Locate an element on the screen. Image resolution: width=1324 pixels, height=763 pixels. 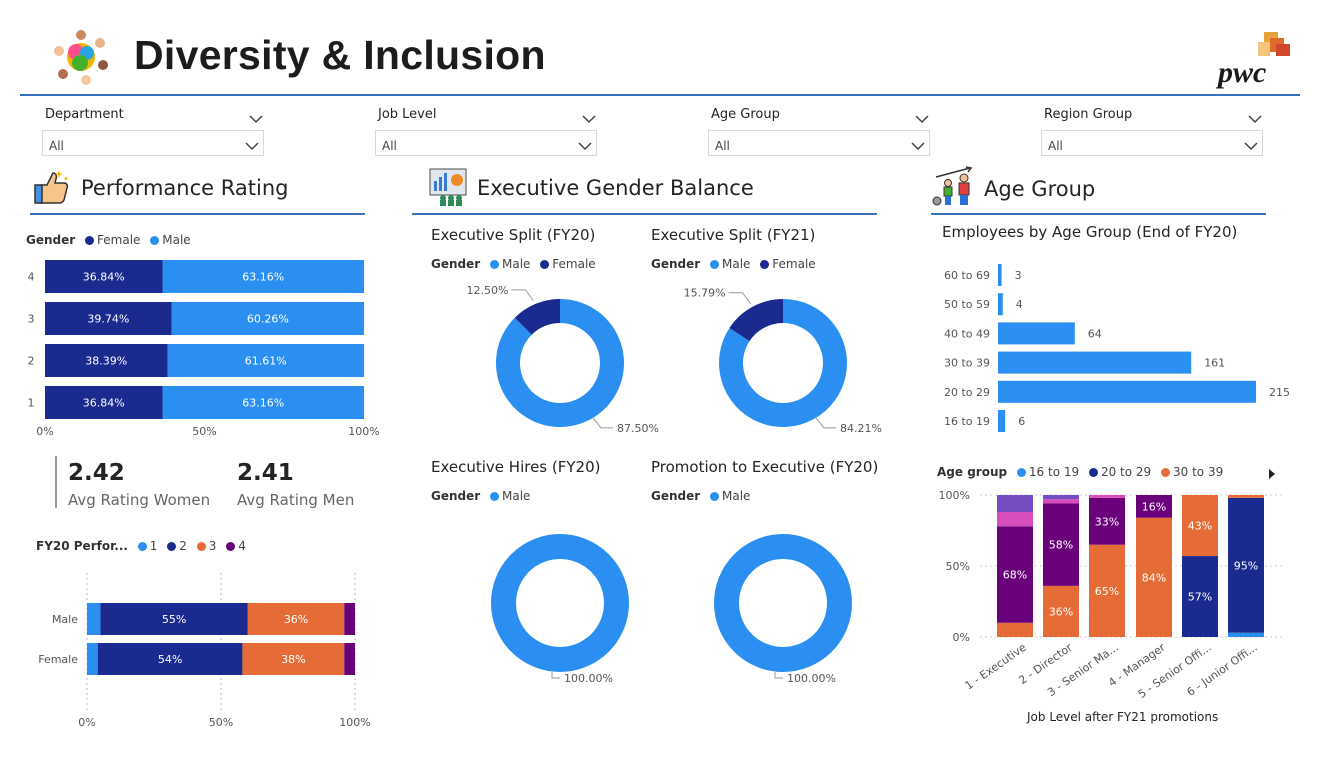
page-title: Diversity & Inclusion is located at coordinates (340, 55).